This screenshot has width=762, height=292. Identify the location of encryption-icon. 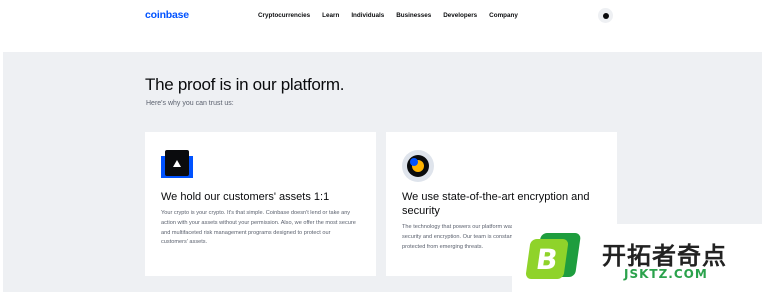
(418, 166).